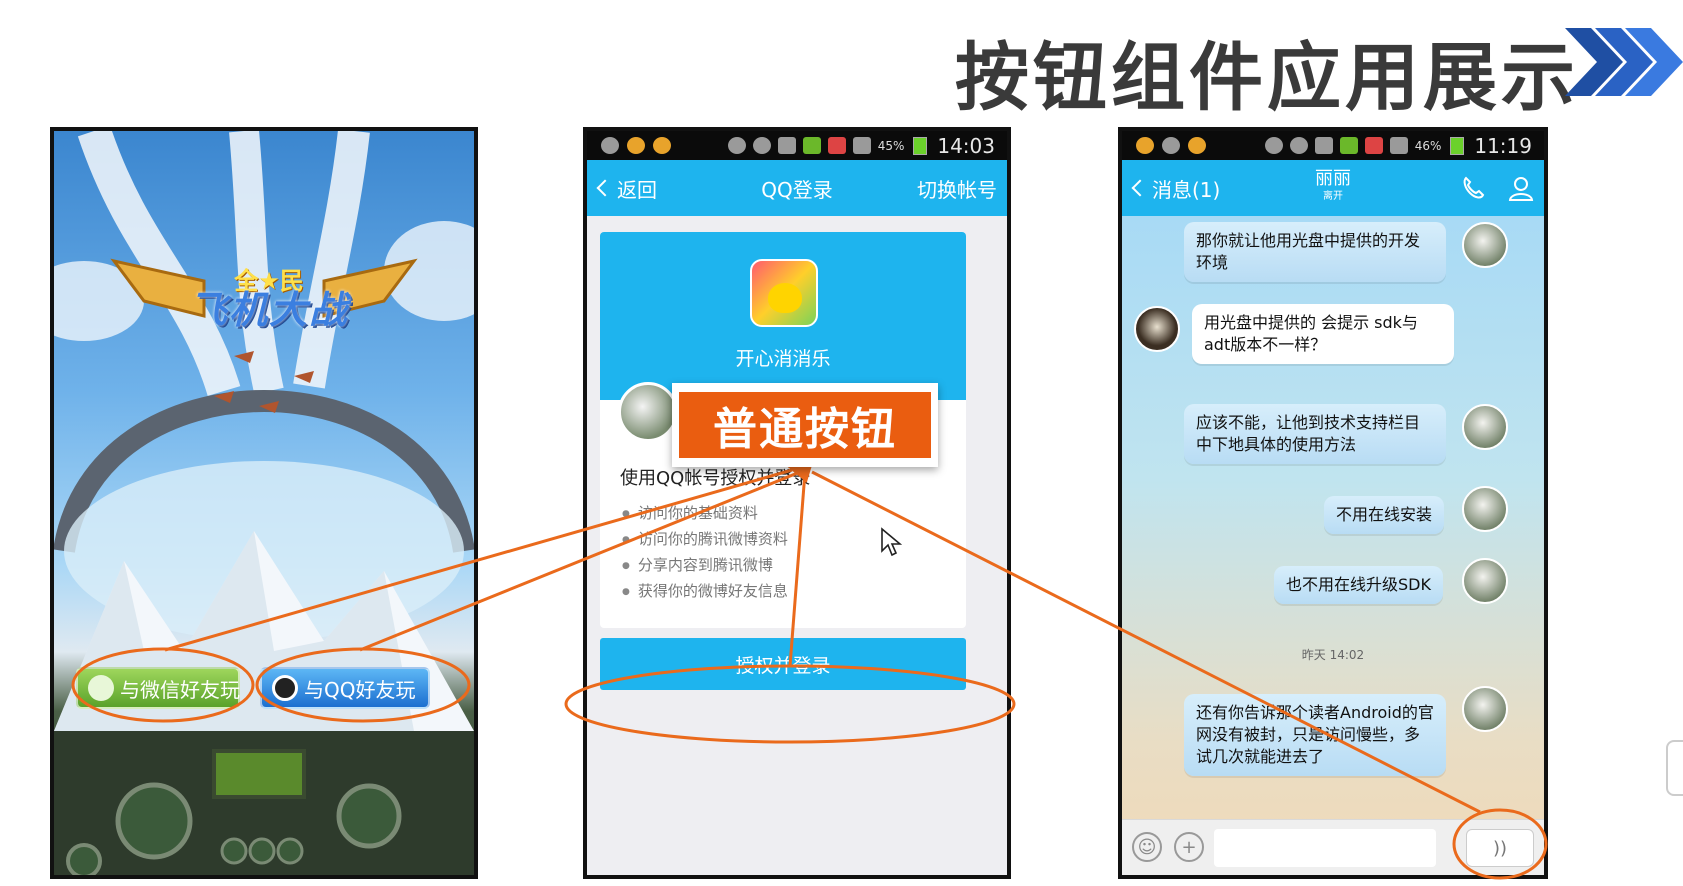 The image size is (1683, 886). What do you see at coordinates (1186, 189) in the screenshot?
I see `back-label: 消息(1)` at bounding box center [1186, 189].